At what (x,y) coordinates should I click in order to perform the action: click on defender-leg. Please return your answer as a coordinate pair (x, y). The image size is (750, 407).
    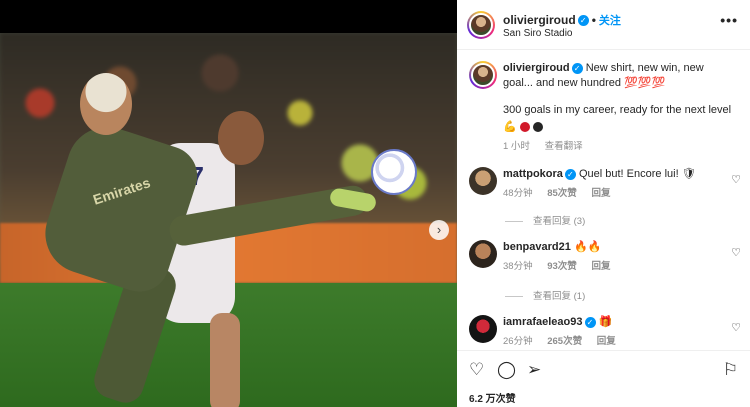
    Looking at the image, I should click on (225, 360).